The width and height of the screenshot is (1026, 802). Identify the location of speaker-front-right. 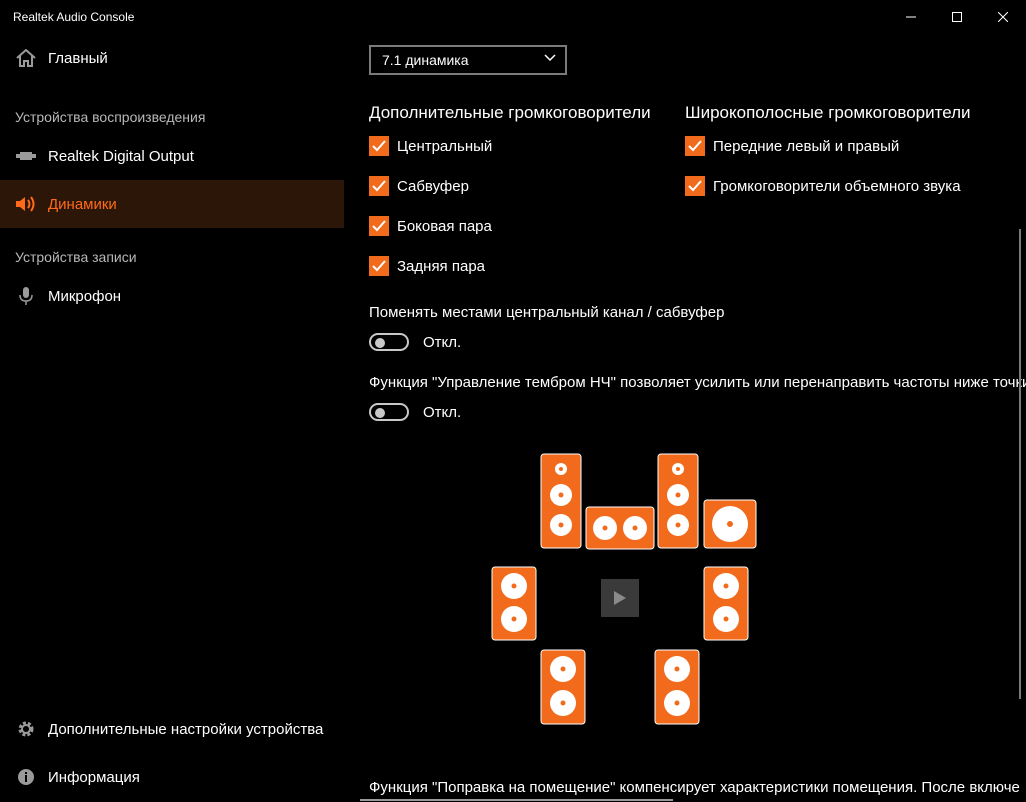
(678, 501).